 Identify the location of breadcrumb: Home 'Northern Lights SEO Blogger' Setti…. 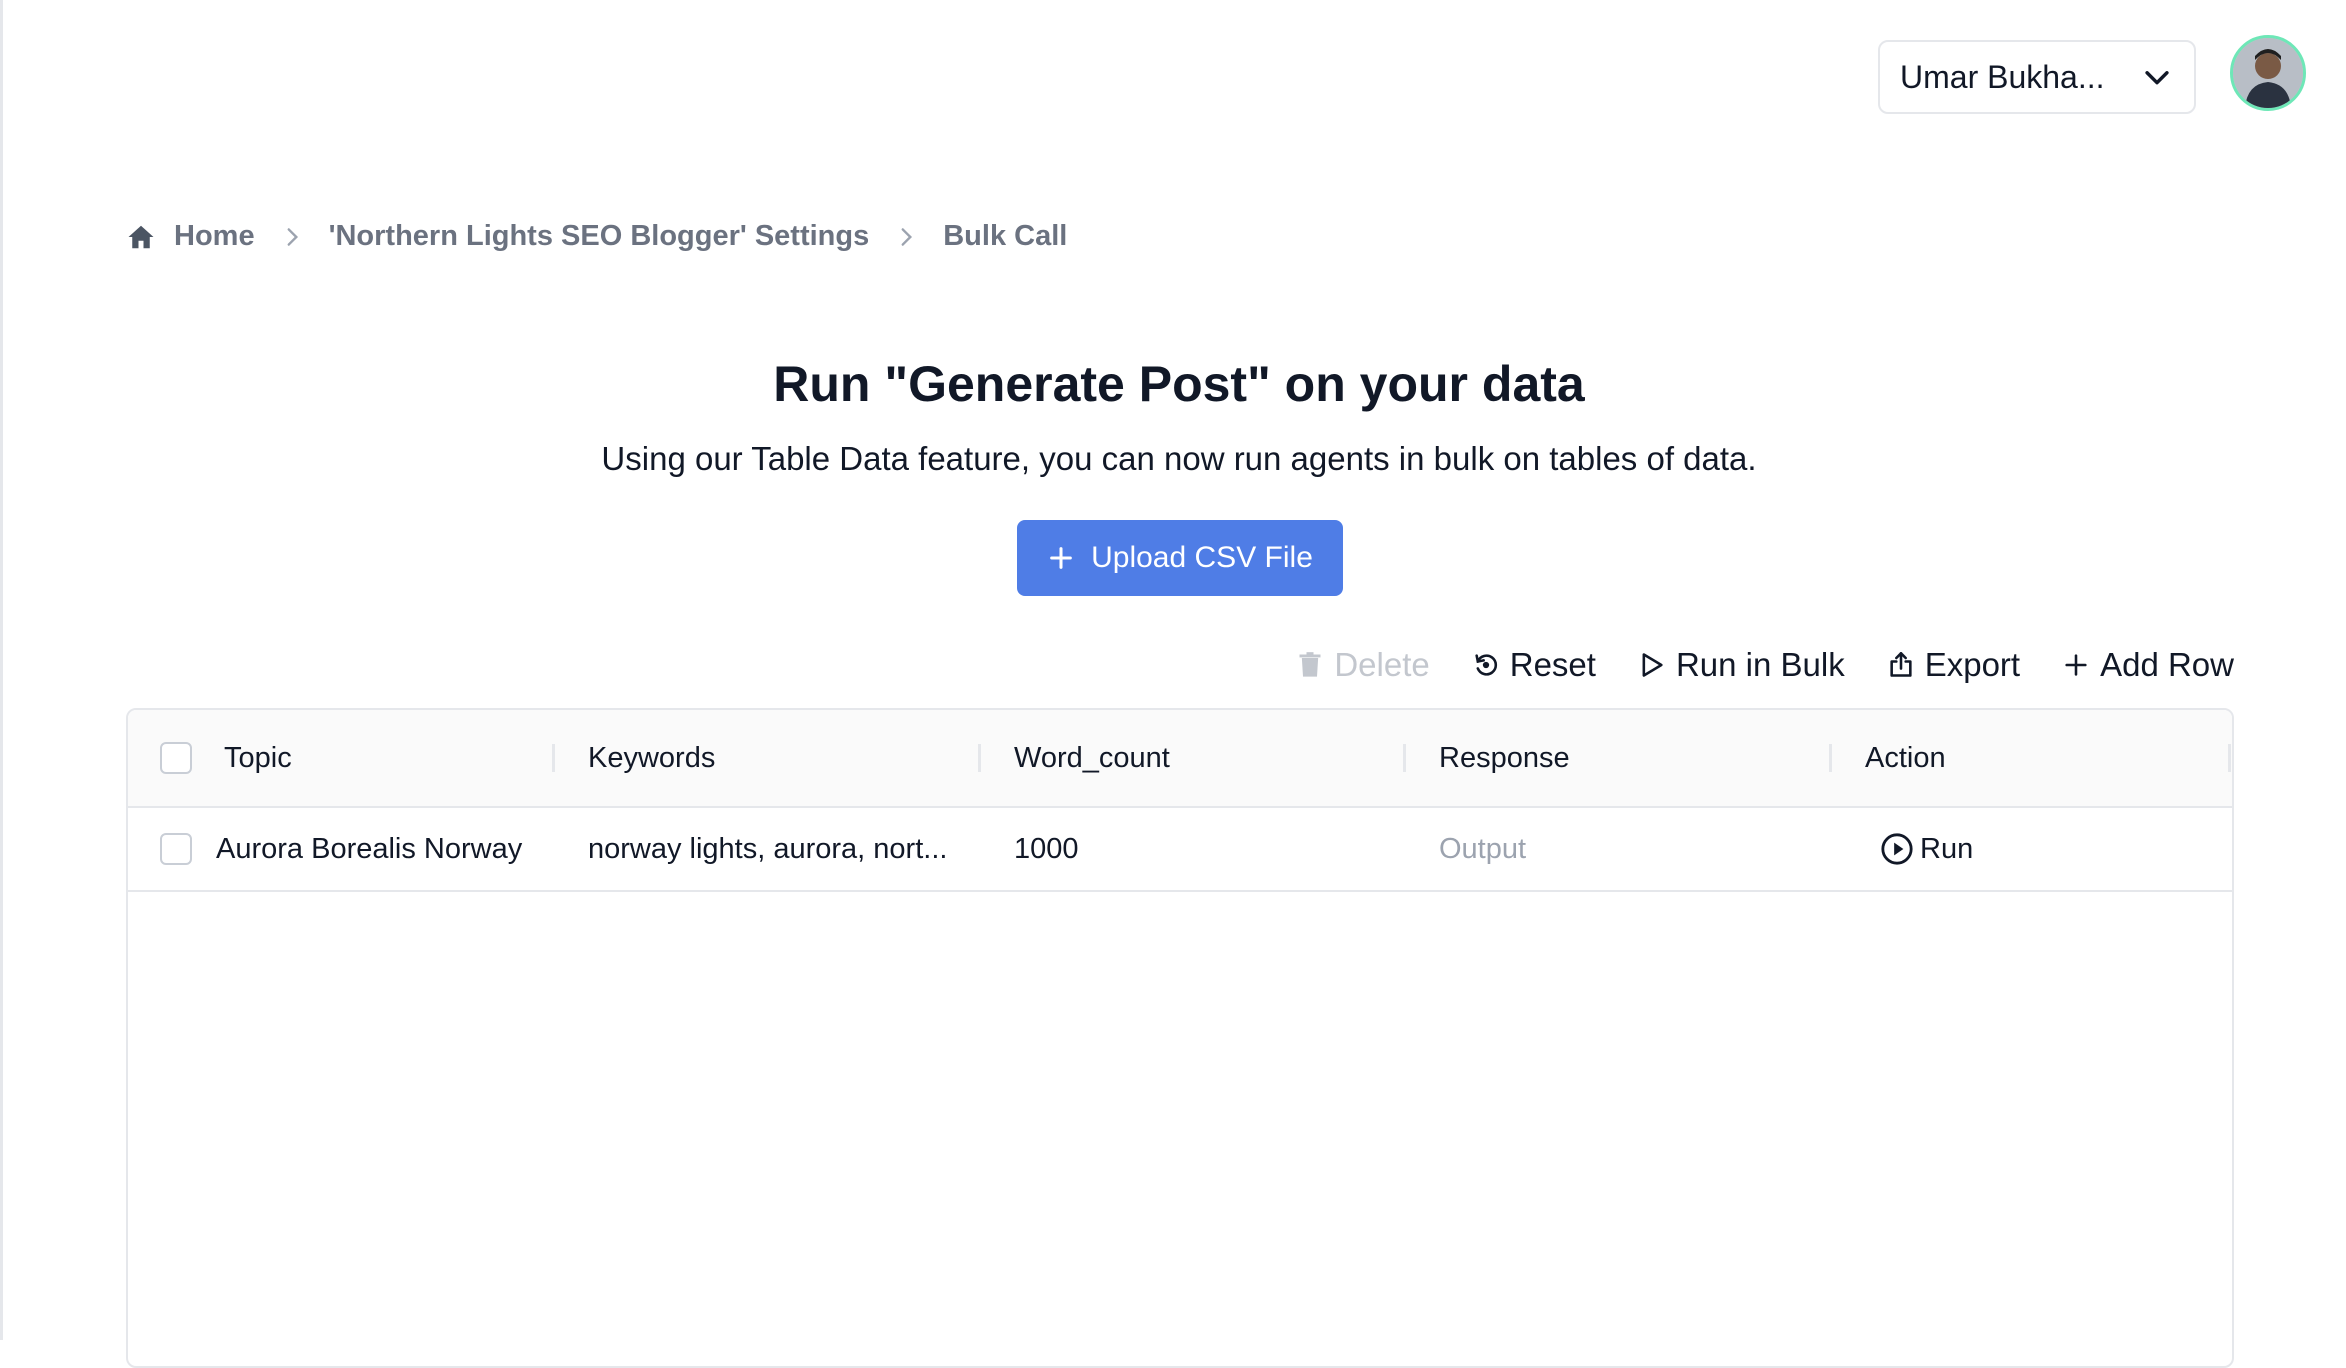
(596, 236).